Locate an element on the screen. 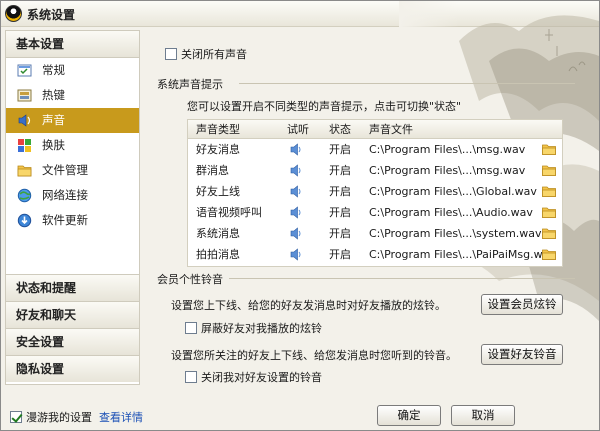 This screenshot has height=431, width=600. sound-file-path: C:\Program Files\...\Audio.wav is located at coordinates (451, 212).